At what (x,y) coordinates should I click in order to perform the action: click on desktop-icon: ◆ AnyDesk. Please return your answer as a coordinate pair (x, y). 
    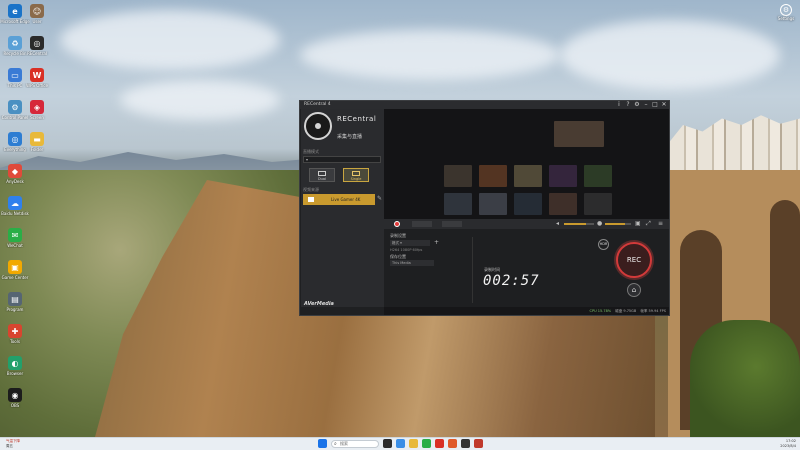
    Looking at the image, I should click on (15, 174).